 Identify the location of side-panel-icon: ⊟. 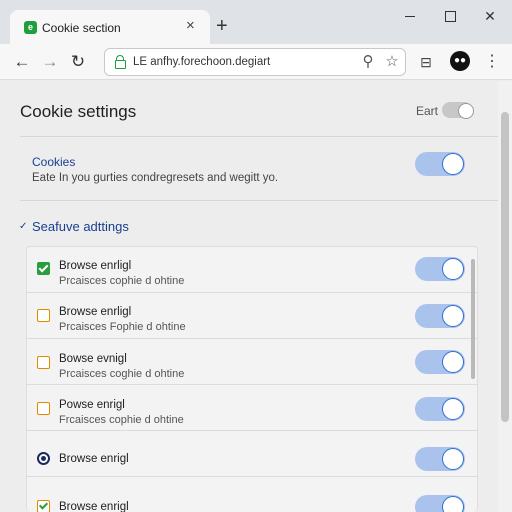
(426, 62).